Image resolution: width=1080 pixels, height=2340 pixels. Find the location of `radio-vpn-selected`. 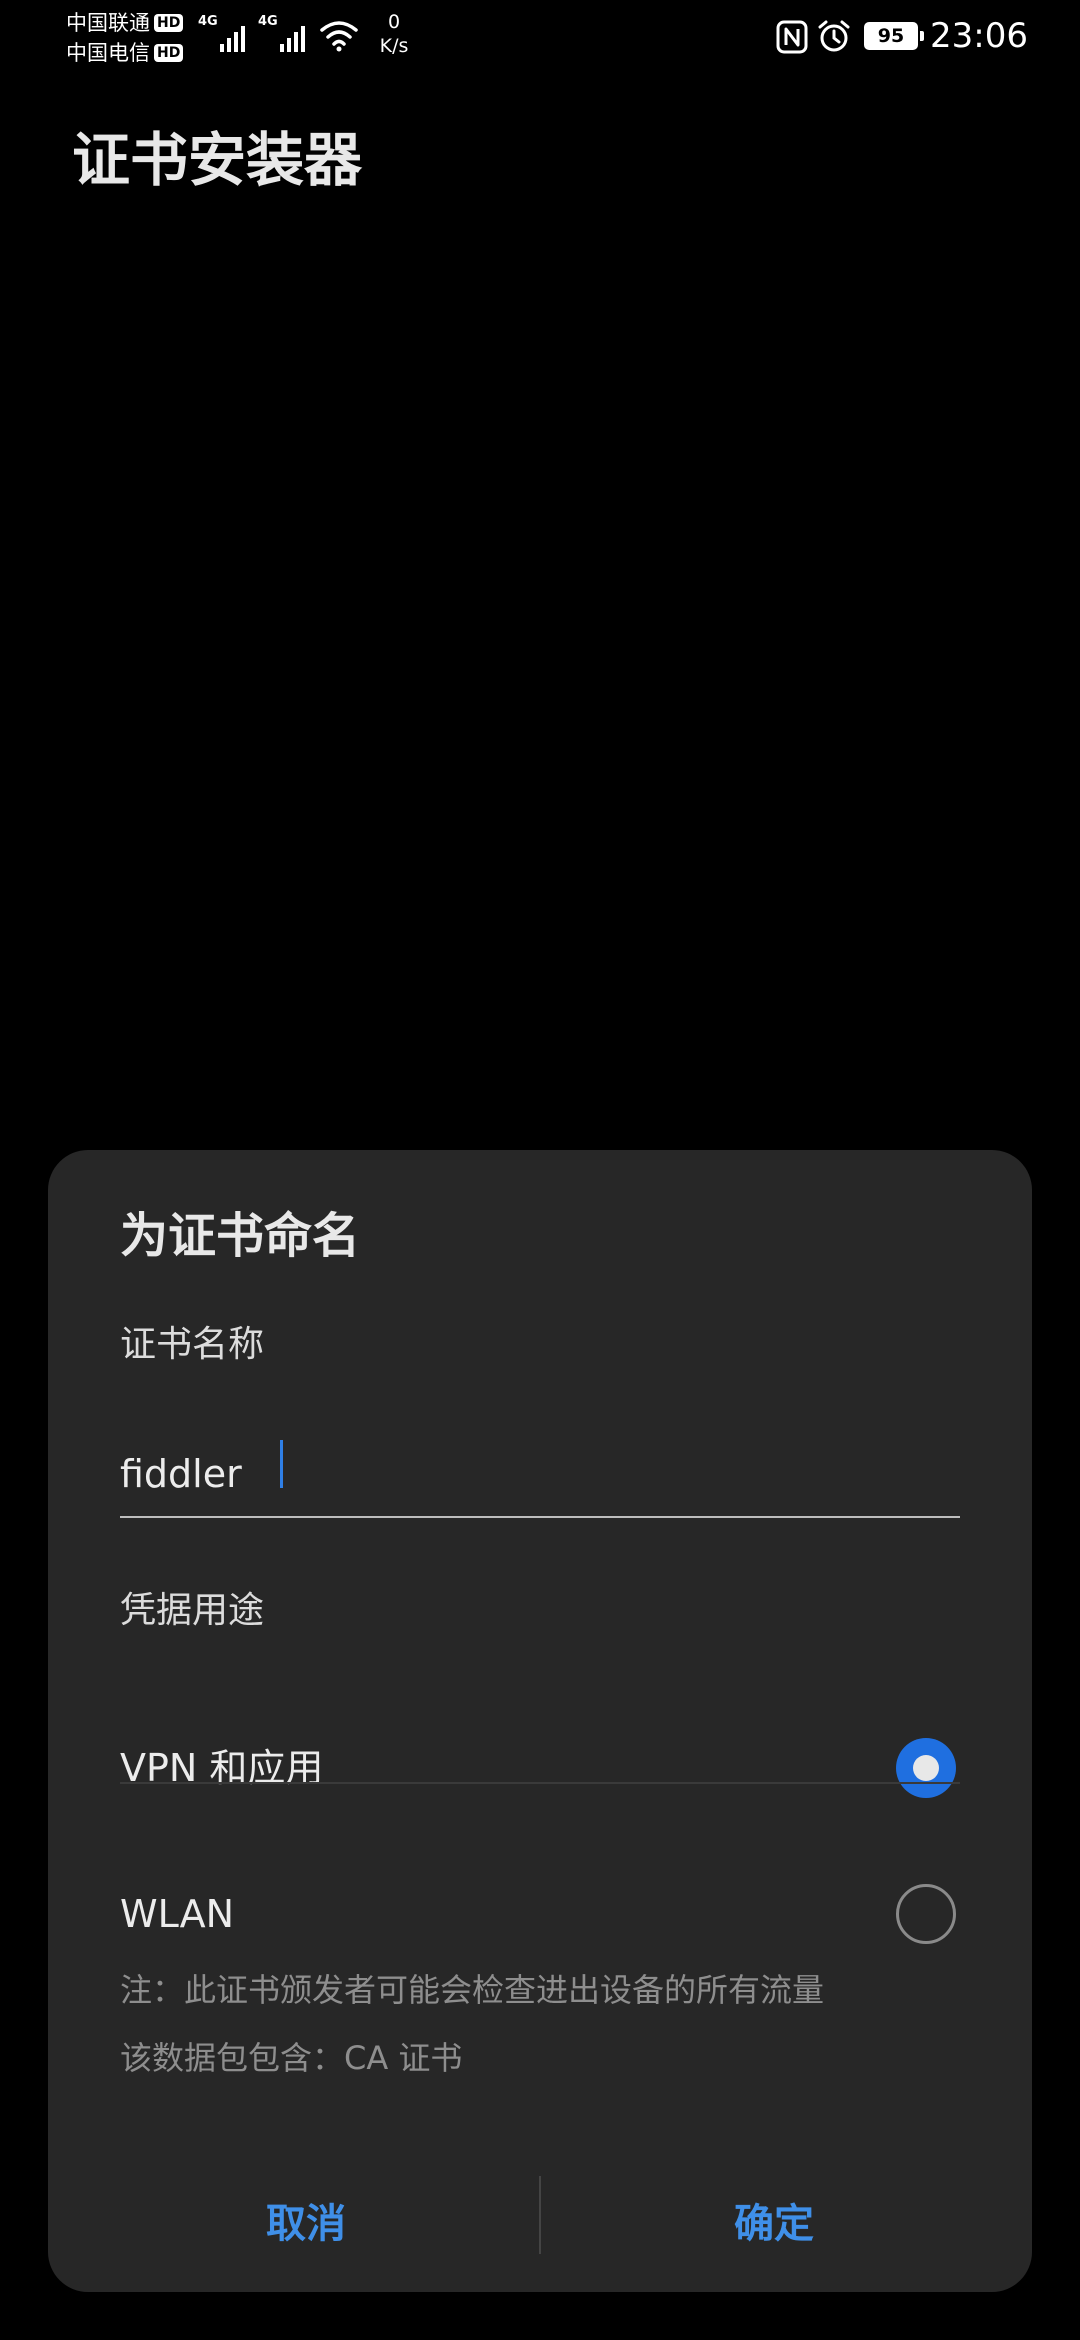

radio-vpn-selected is located at coordinates (926, 1768).